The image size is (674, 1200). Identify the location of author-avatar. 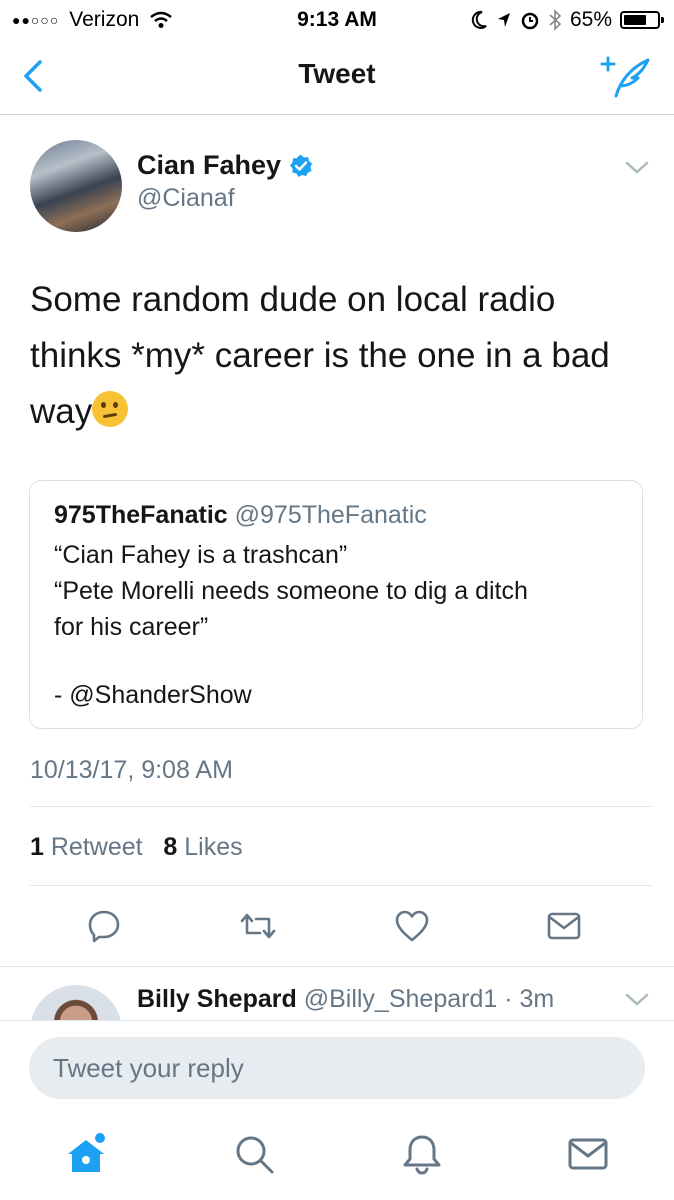
(76, 186).